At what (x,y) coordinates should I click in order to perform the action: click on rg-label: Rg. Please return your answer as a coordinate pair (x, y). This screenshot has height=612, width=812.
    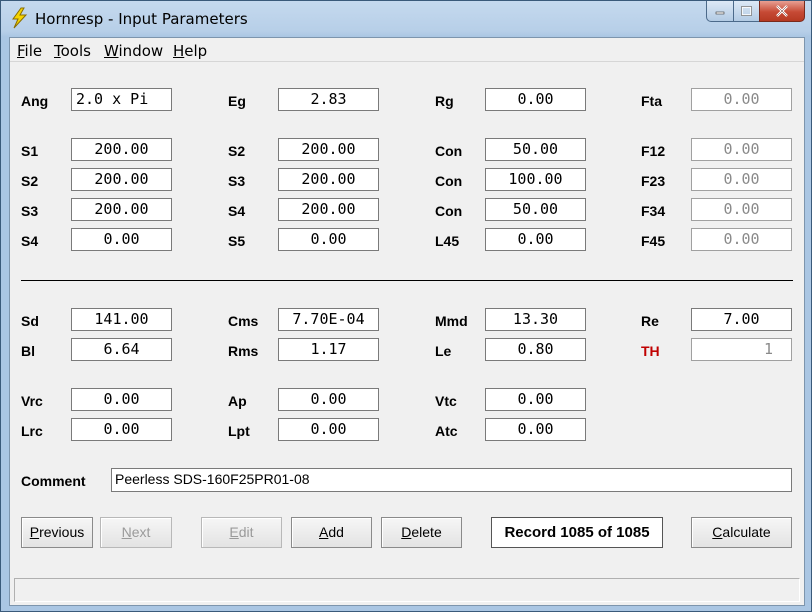
    Looking at the image, I should click on (444, 101).